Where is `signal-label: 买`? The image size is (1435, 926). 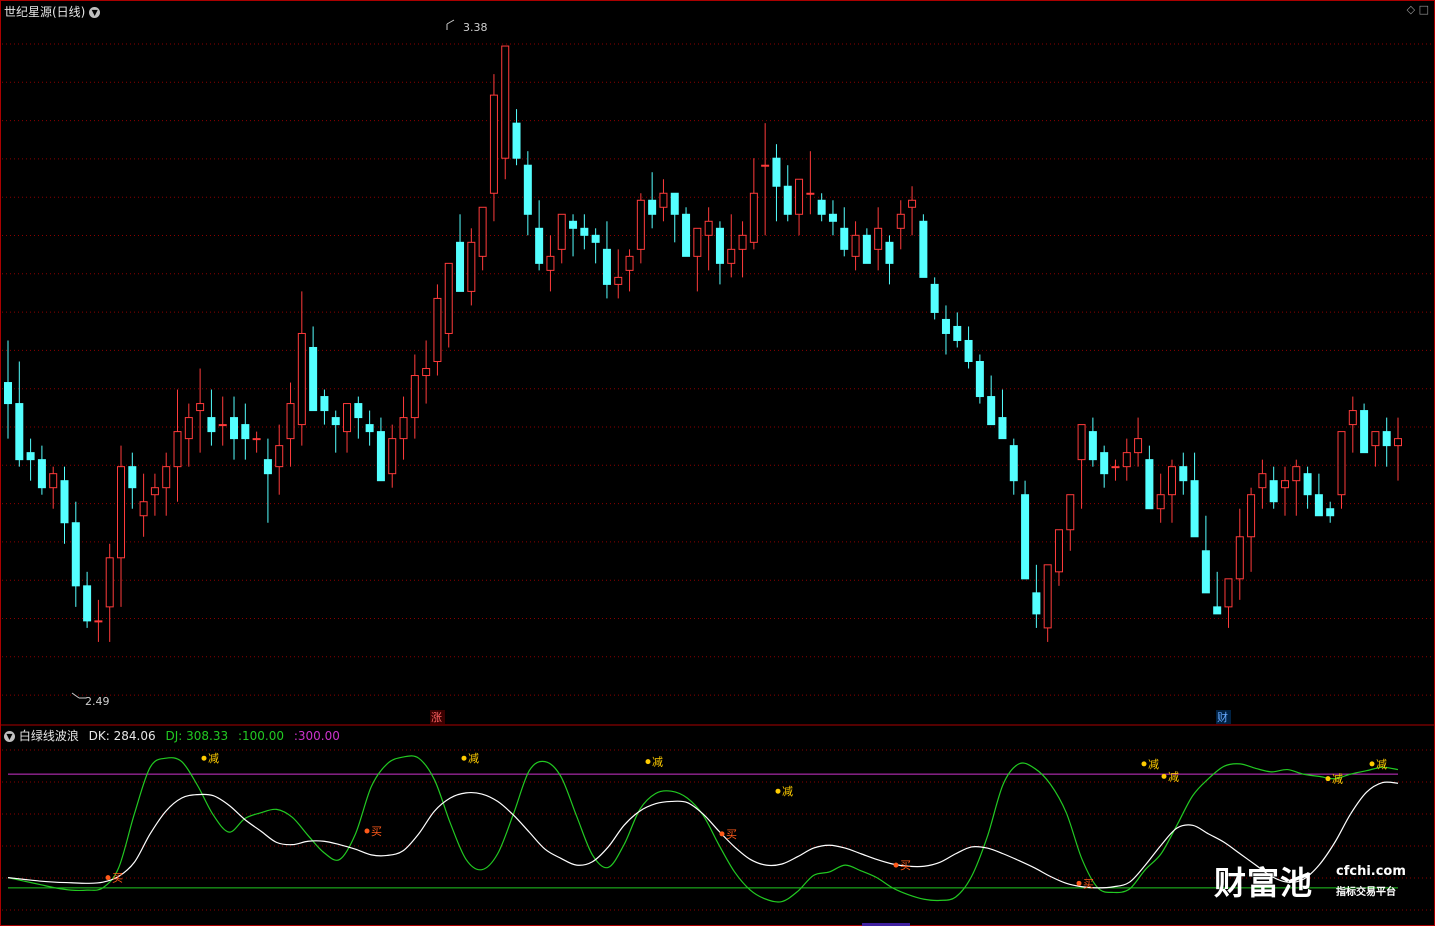 signal-label: 买 is located at coordinates (1088, 883).